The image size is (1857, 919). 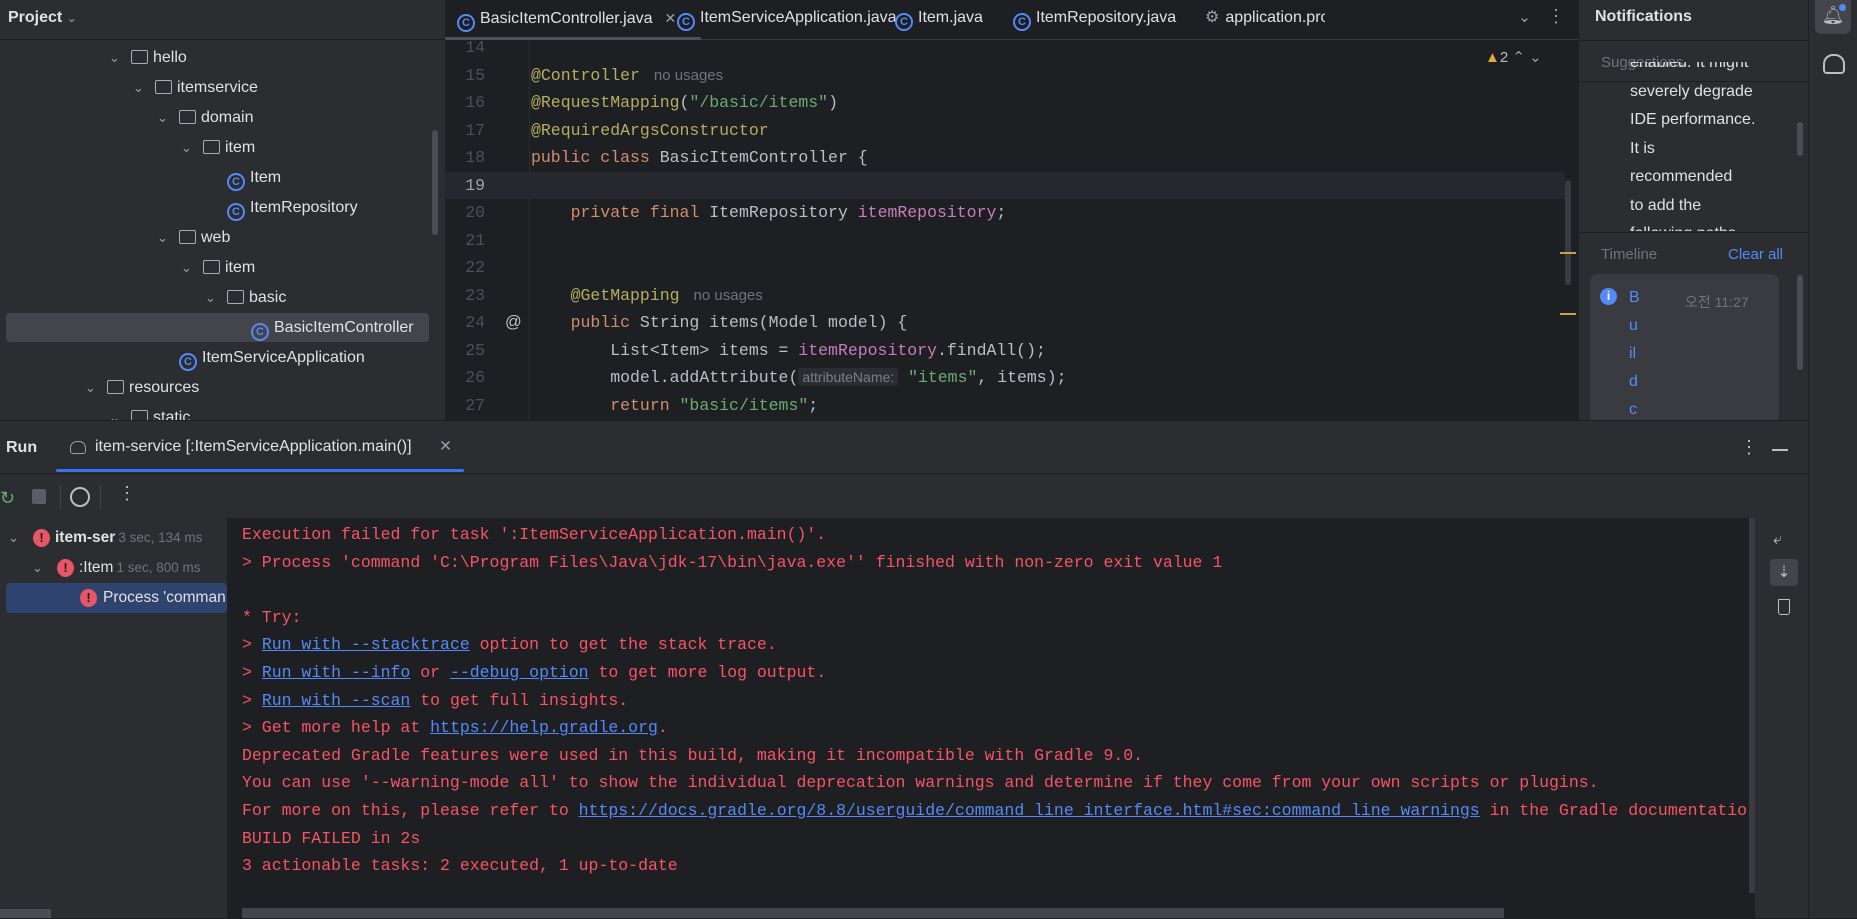 I want to click on console-link: Run with --stacktrace, so click(x=366, y=644).